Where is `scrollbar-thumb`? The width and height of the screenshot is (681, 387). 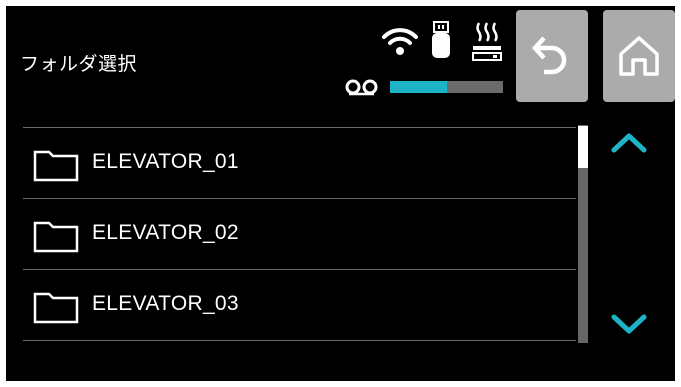
scrollbar-thumb is located at coordinates (583, 147).